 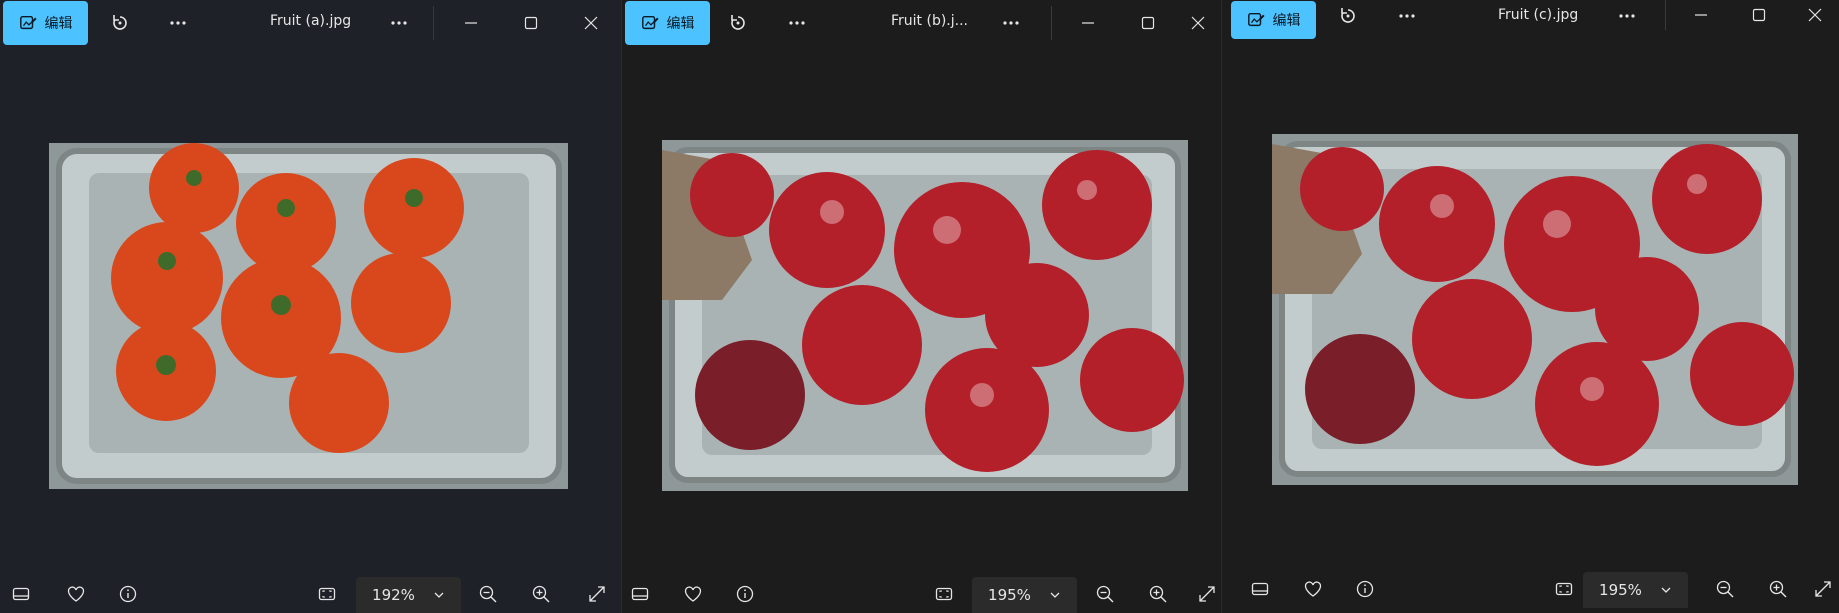 I want to click on title-bar: 编辑 Fruit (a).jpg, so click(x=310, y=23).